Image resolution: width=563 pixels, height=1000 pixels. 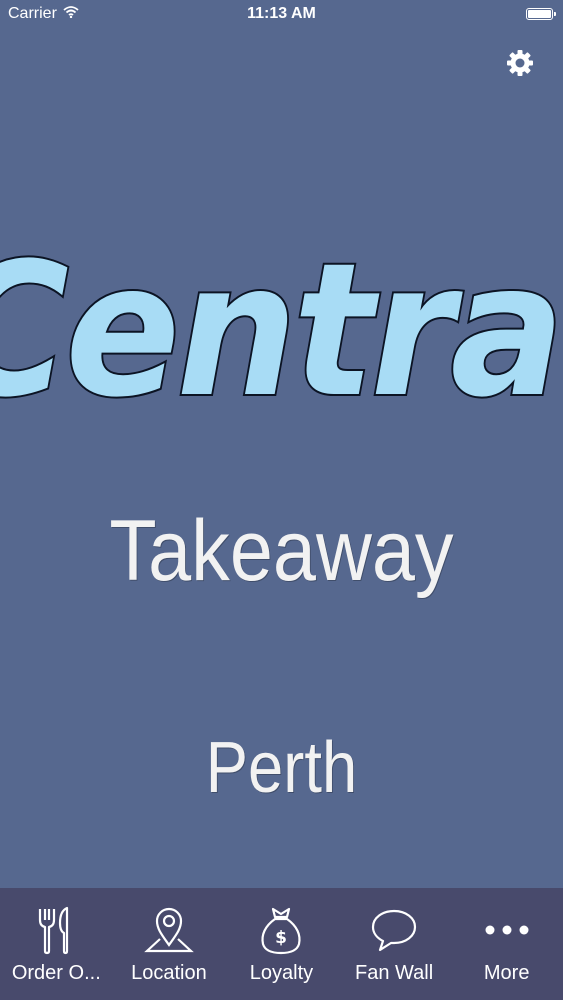 I want to click on location-pin-icon, so click(x=169, y=930).